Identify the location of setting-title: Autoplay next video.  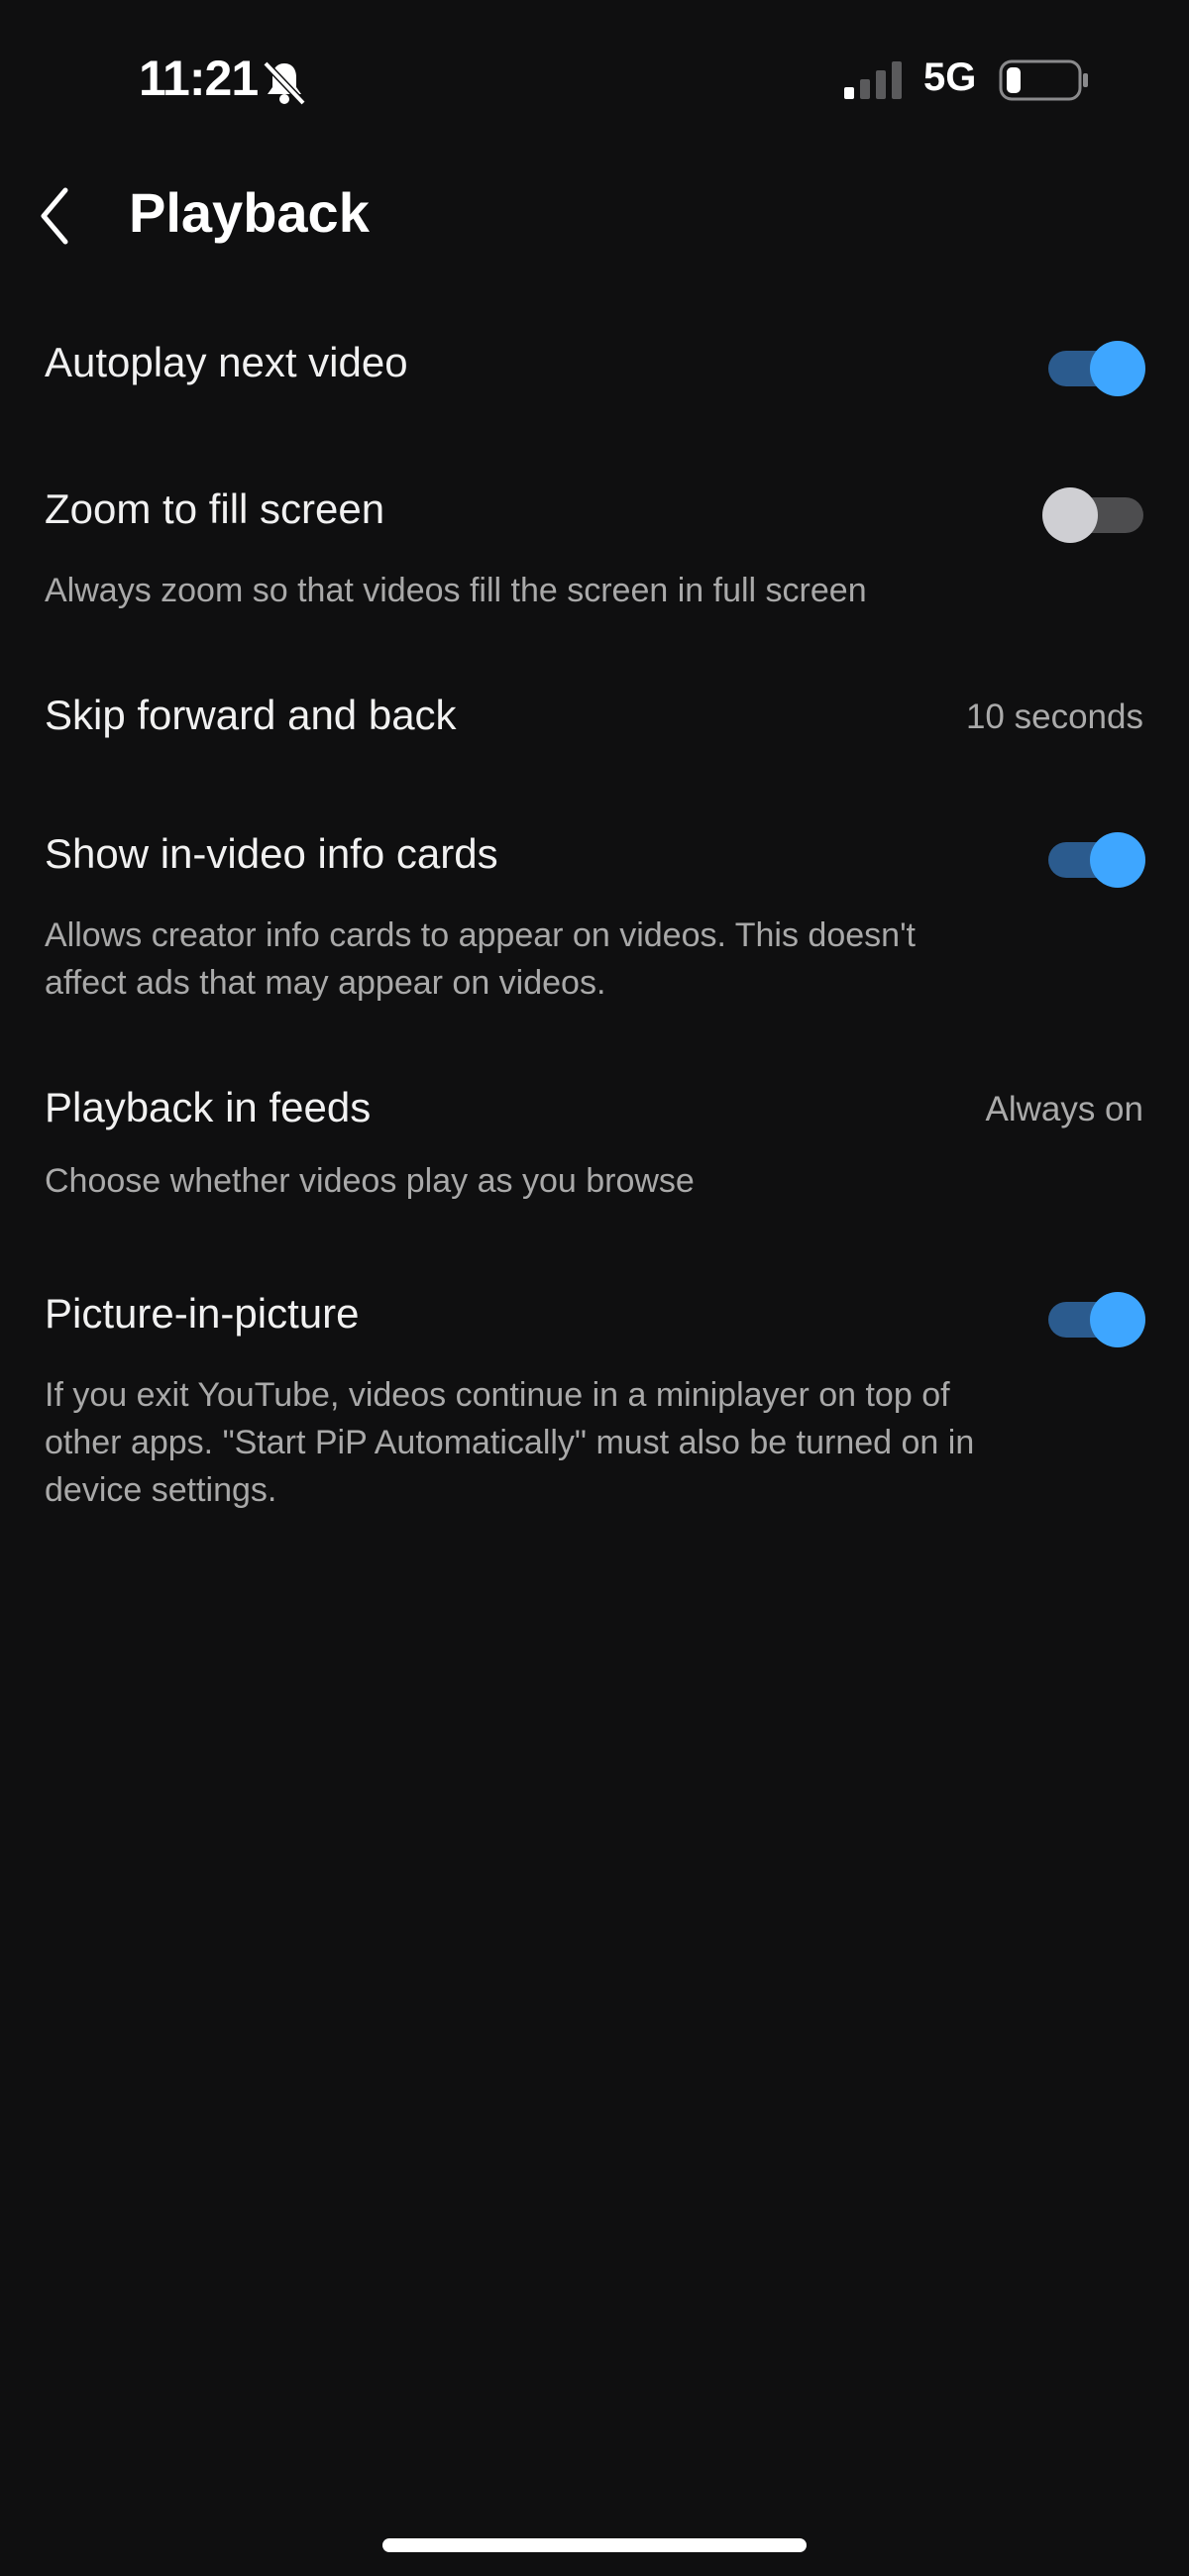
(226, 362).